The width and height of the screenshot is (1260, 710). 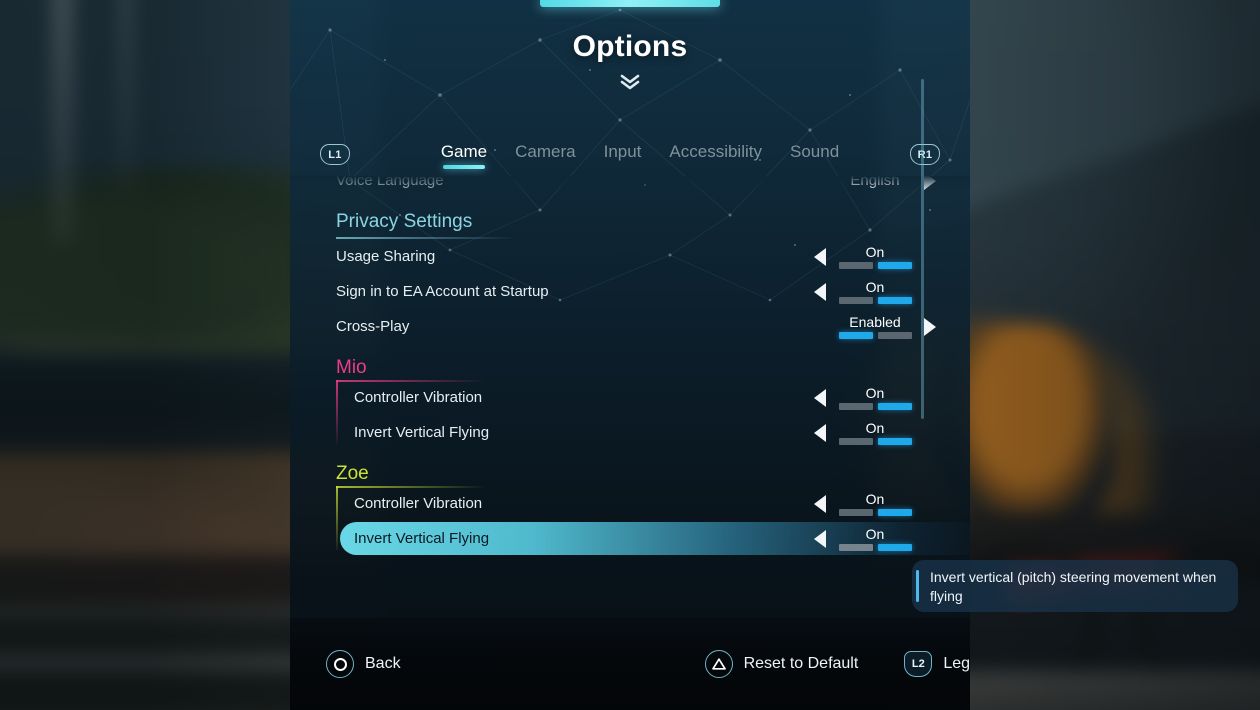 I want to click on triangle-button-icon, so click(x=718, y=664).